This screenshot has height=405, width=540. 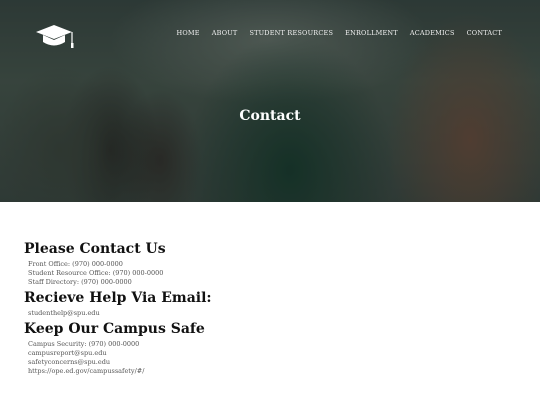 What do you see at coordinates (84, 344) in the screenshot?
I see `safety-line: Campus Security: (970) 000-0000` at bounding box center [84, 344].